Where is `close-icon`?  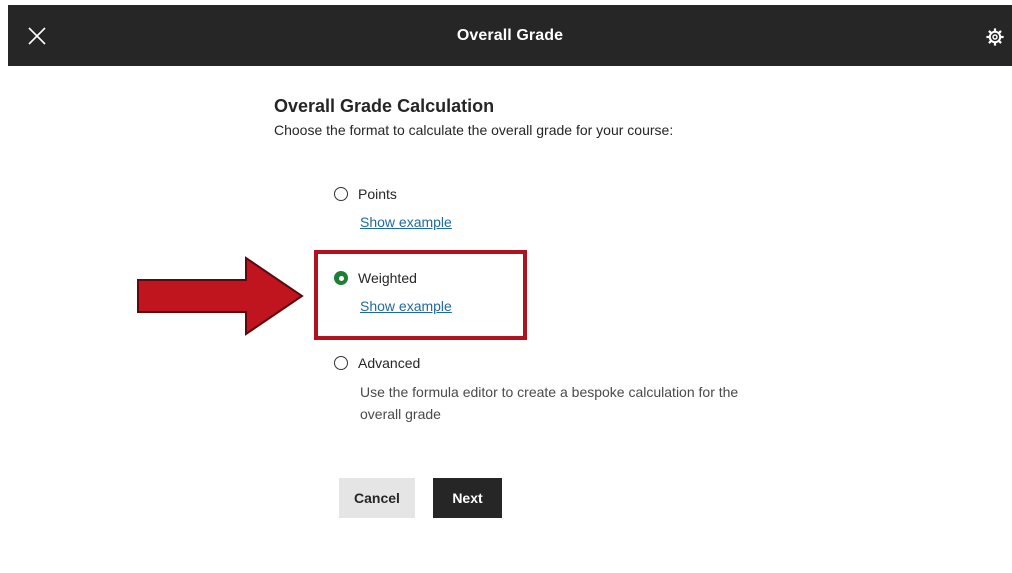 close-icon is located at coordinates (37, 36).